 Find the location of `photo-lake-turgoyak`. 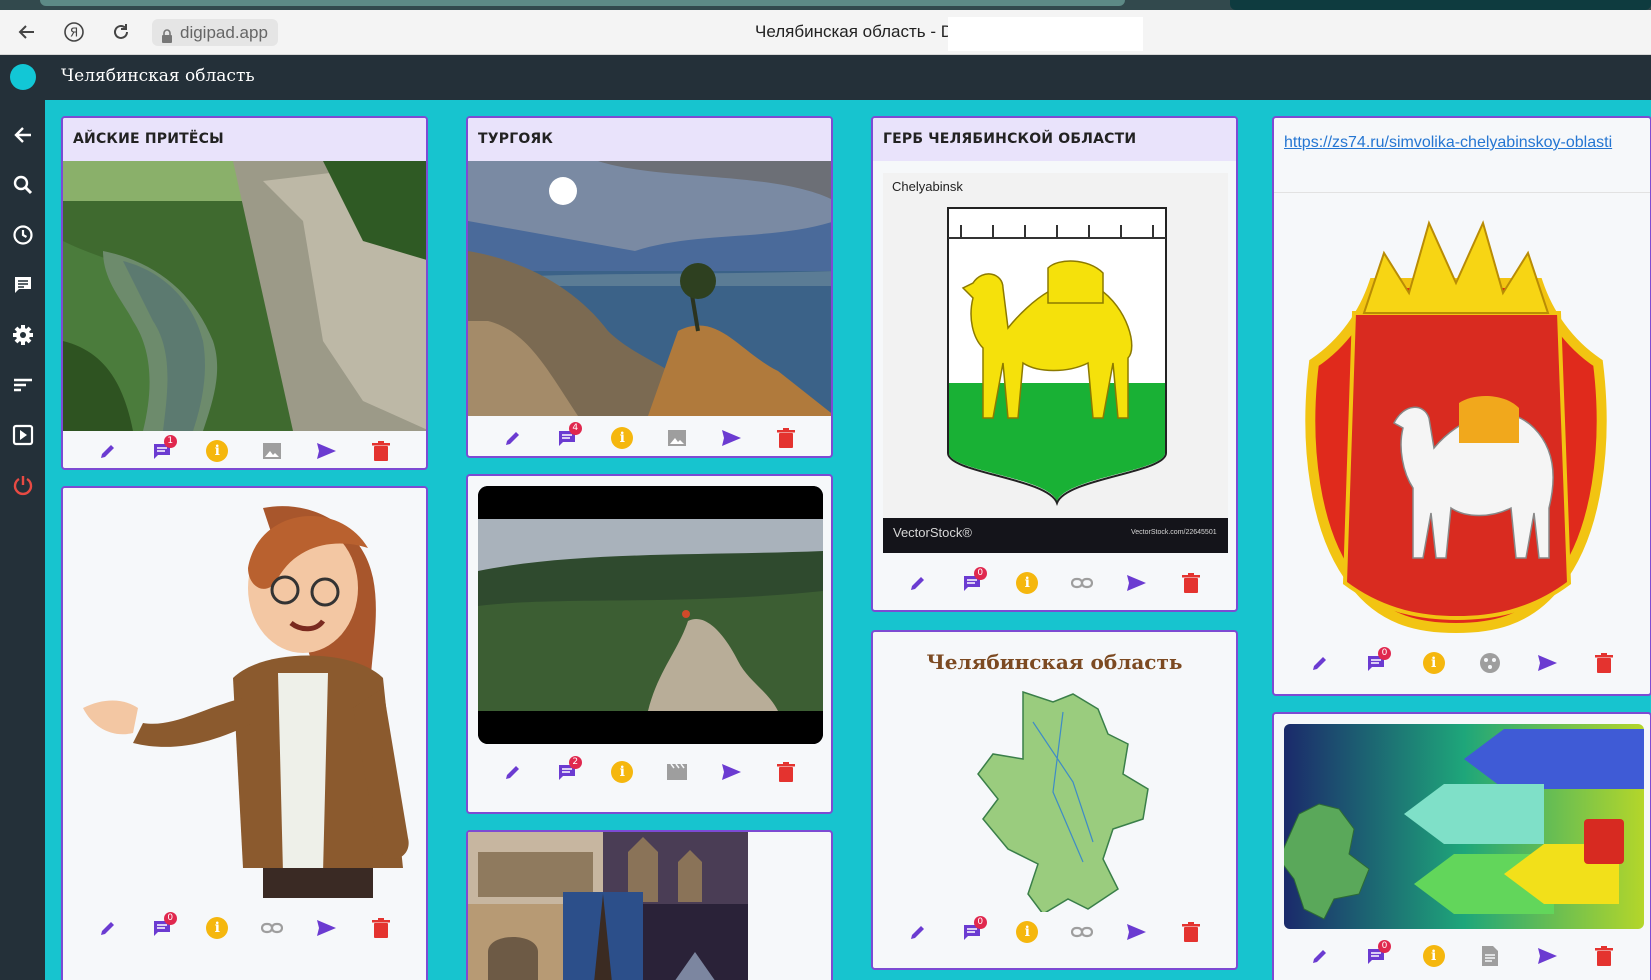

photo-lake-turgoyak is located at coordinates (649, 288).